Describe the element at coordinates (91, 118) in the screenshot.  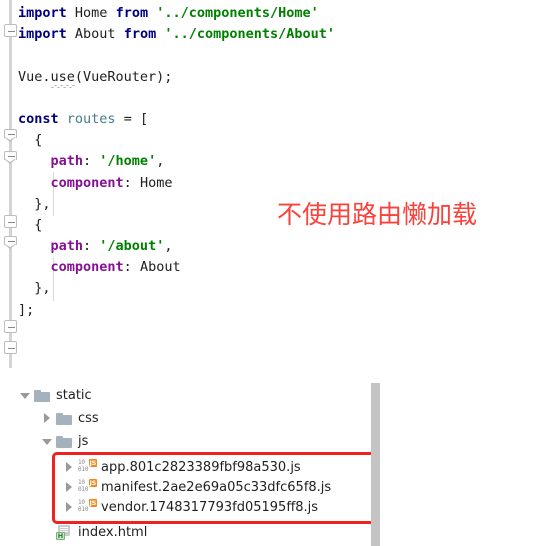
I see `code-token: routes` at that location.